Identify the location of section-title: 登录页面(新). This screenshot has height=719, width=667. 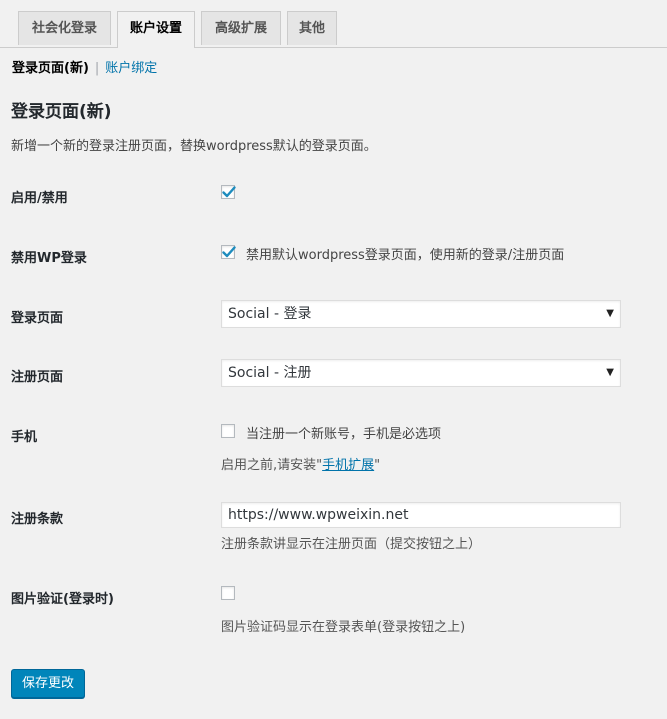
(61, 112).